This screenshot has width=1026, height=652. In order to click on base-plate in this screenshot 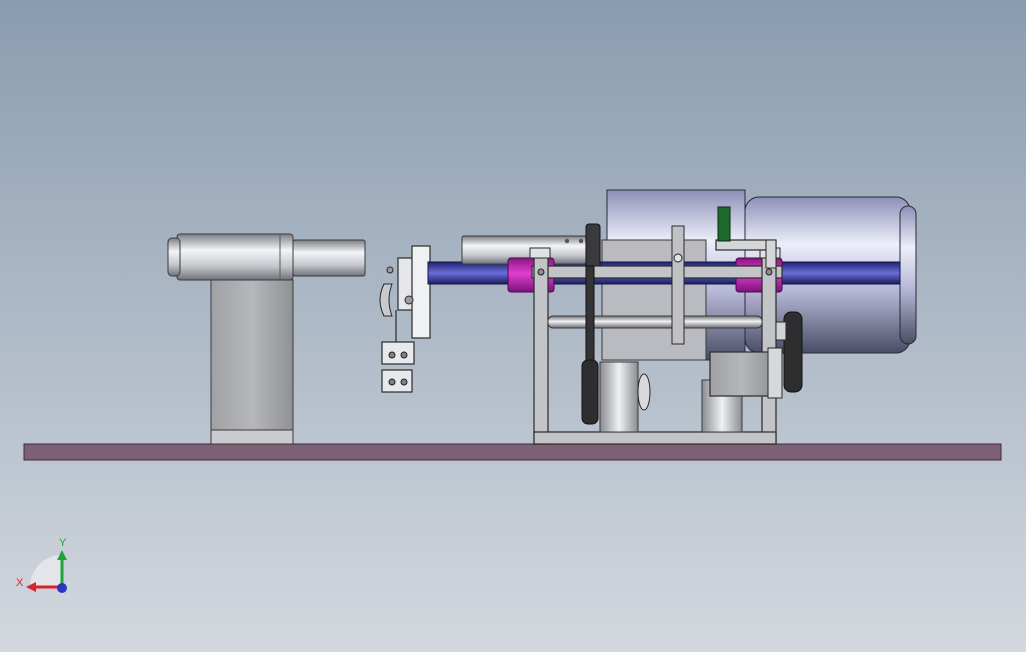, I will do `click(512, 452)`.